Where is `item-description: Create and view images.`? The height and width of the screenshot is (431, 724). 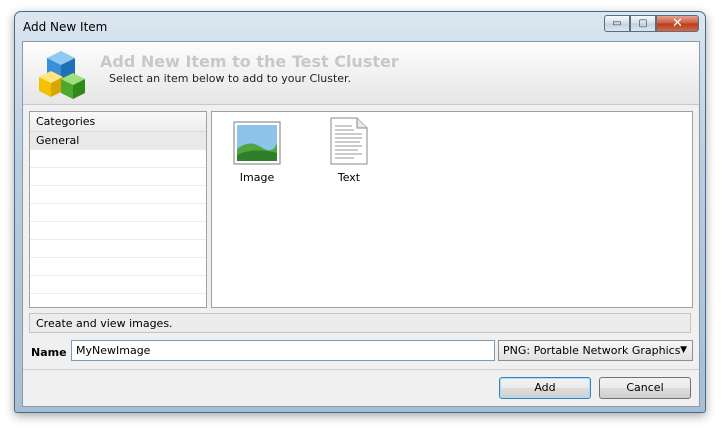
item-description: Create and view images. is located at coordinates (360, 323).